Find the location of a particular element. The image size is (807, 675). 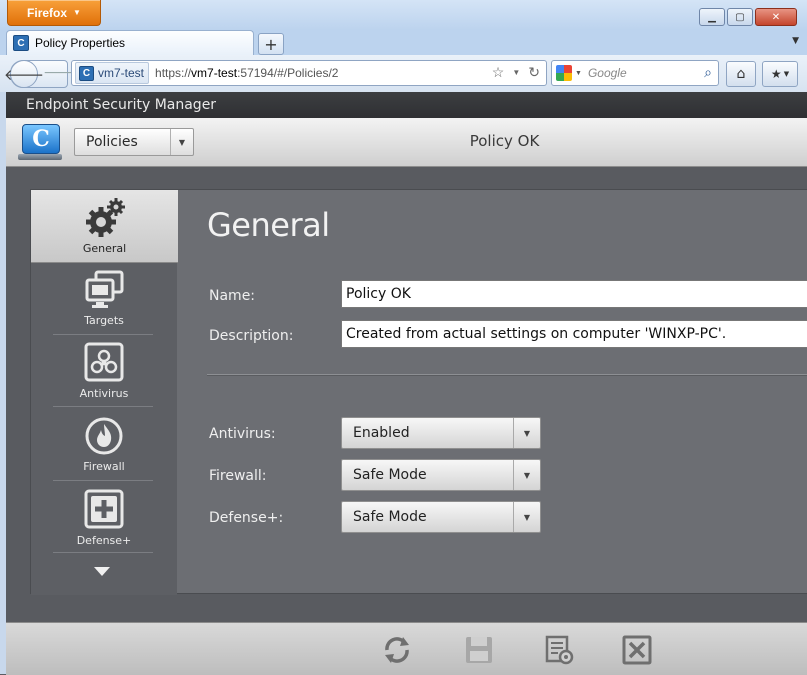

search-placeholder: Google is located at coordinates (607, 73).